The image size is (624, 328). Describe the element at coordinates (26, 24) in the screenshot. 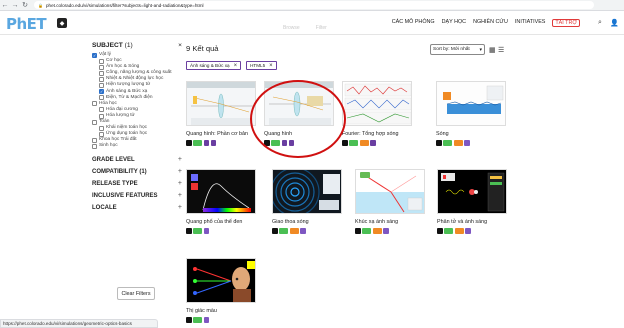

I see `phet-logo: PhET` at that location.